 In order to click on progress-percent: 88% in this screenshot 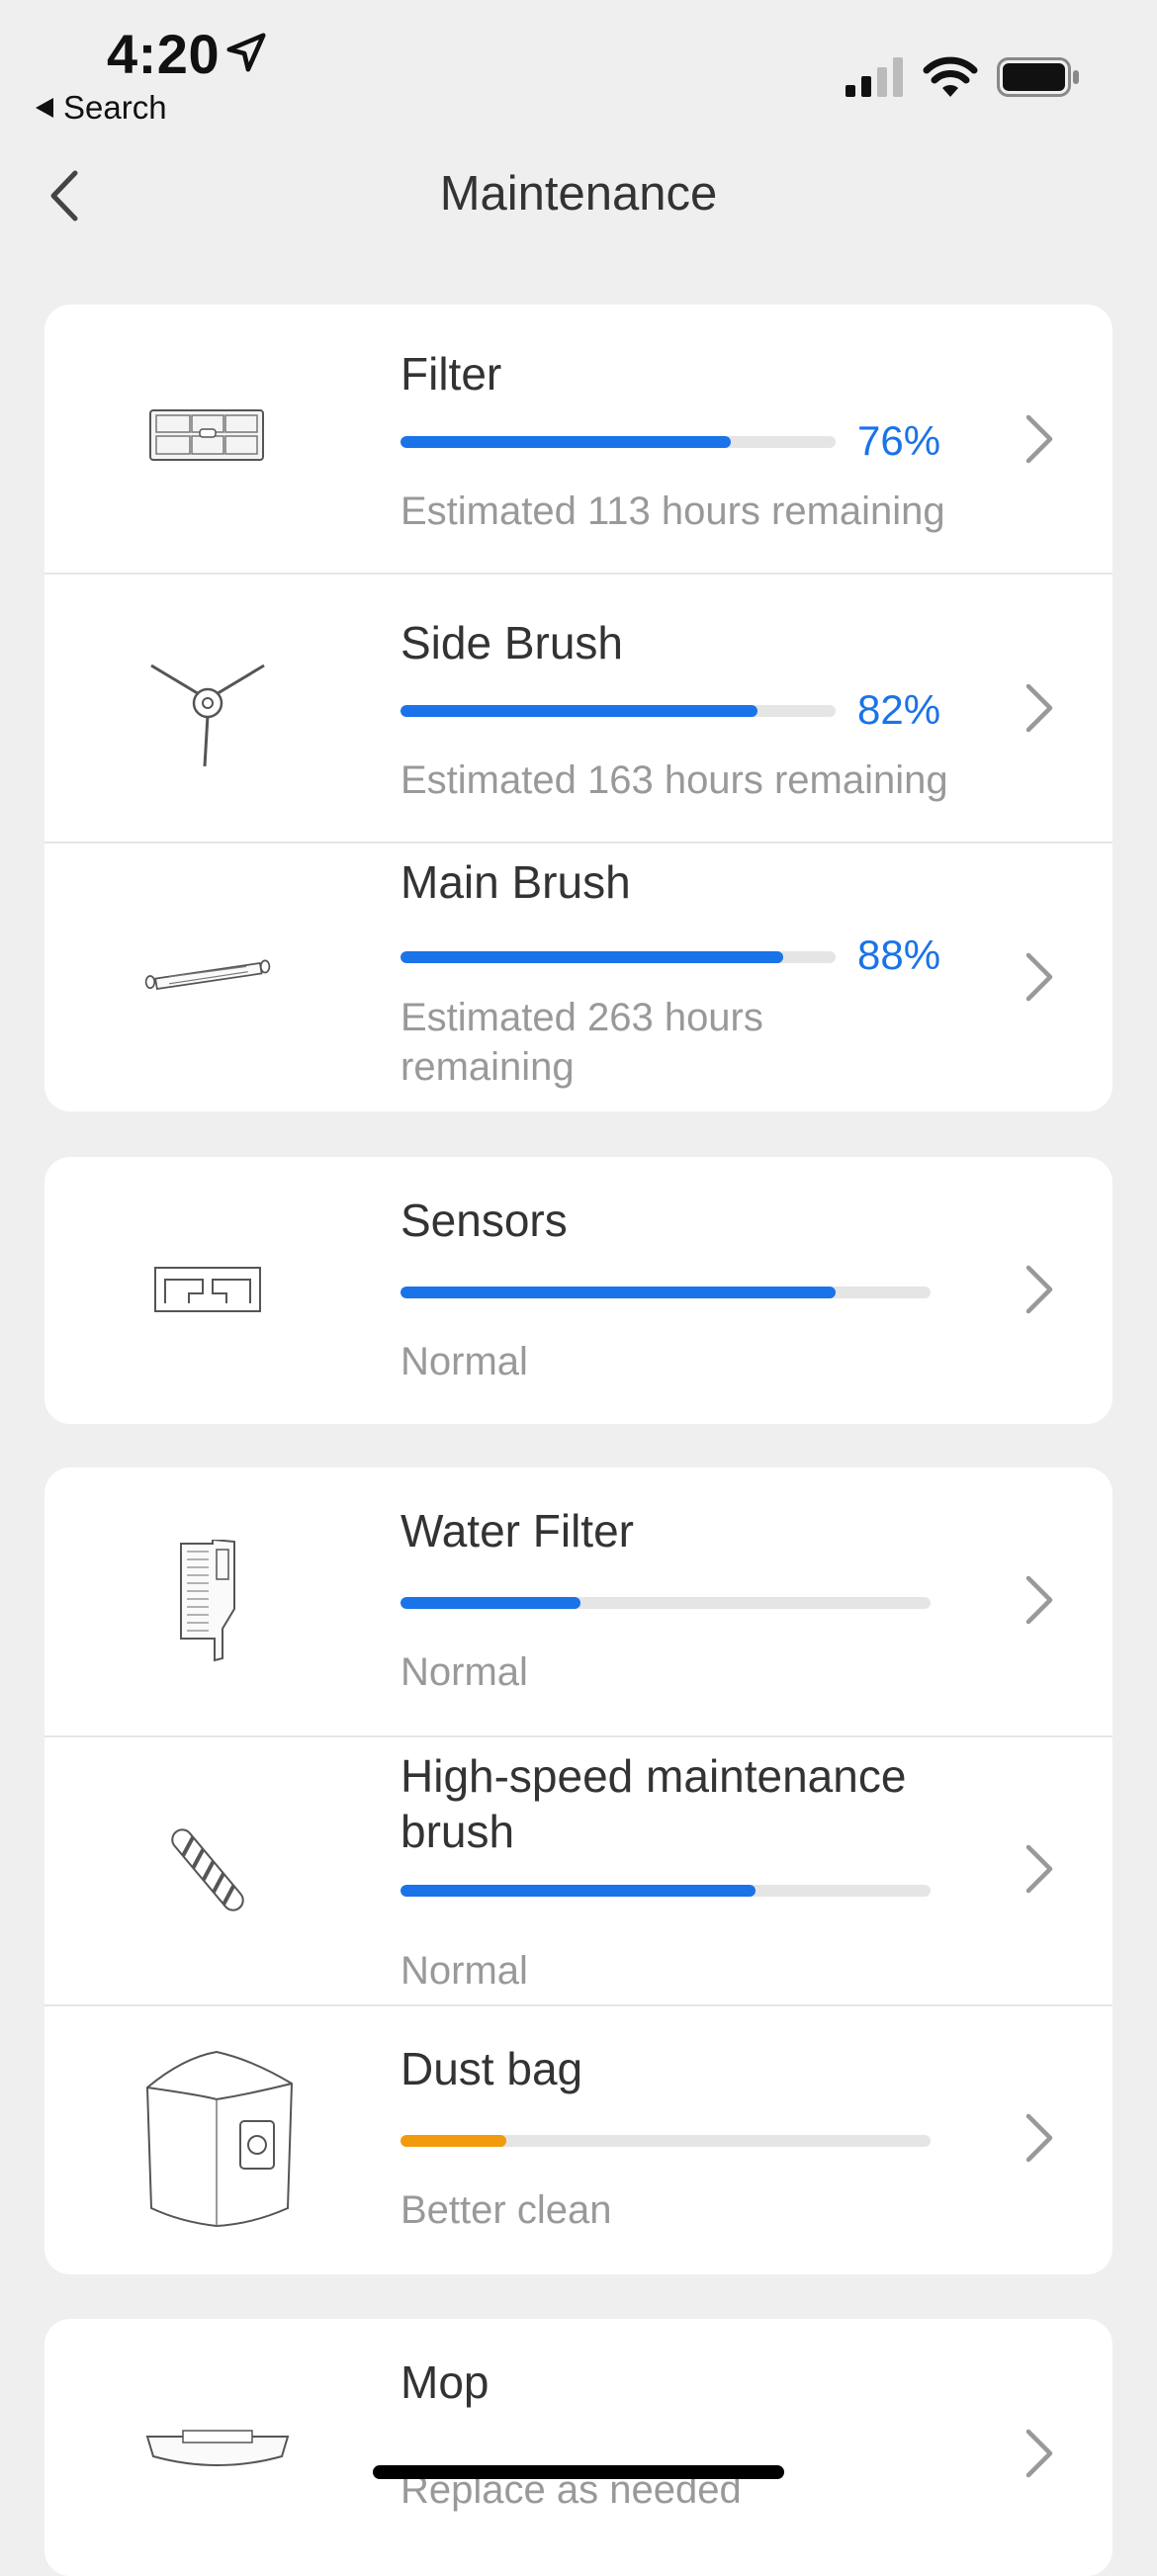, I will do `click(899, 955)`.